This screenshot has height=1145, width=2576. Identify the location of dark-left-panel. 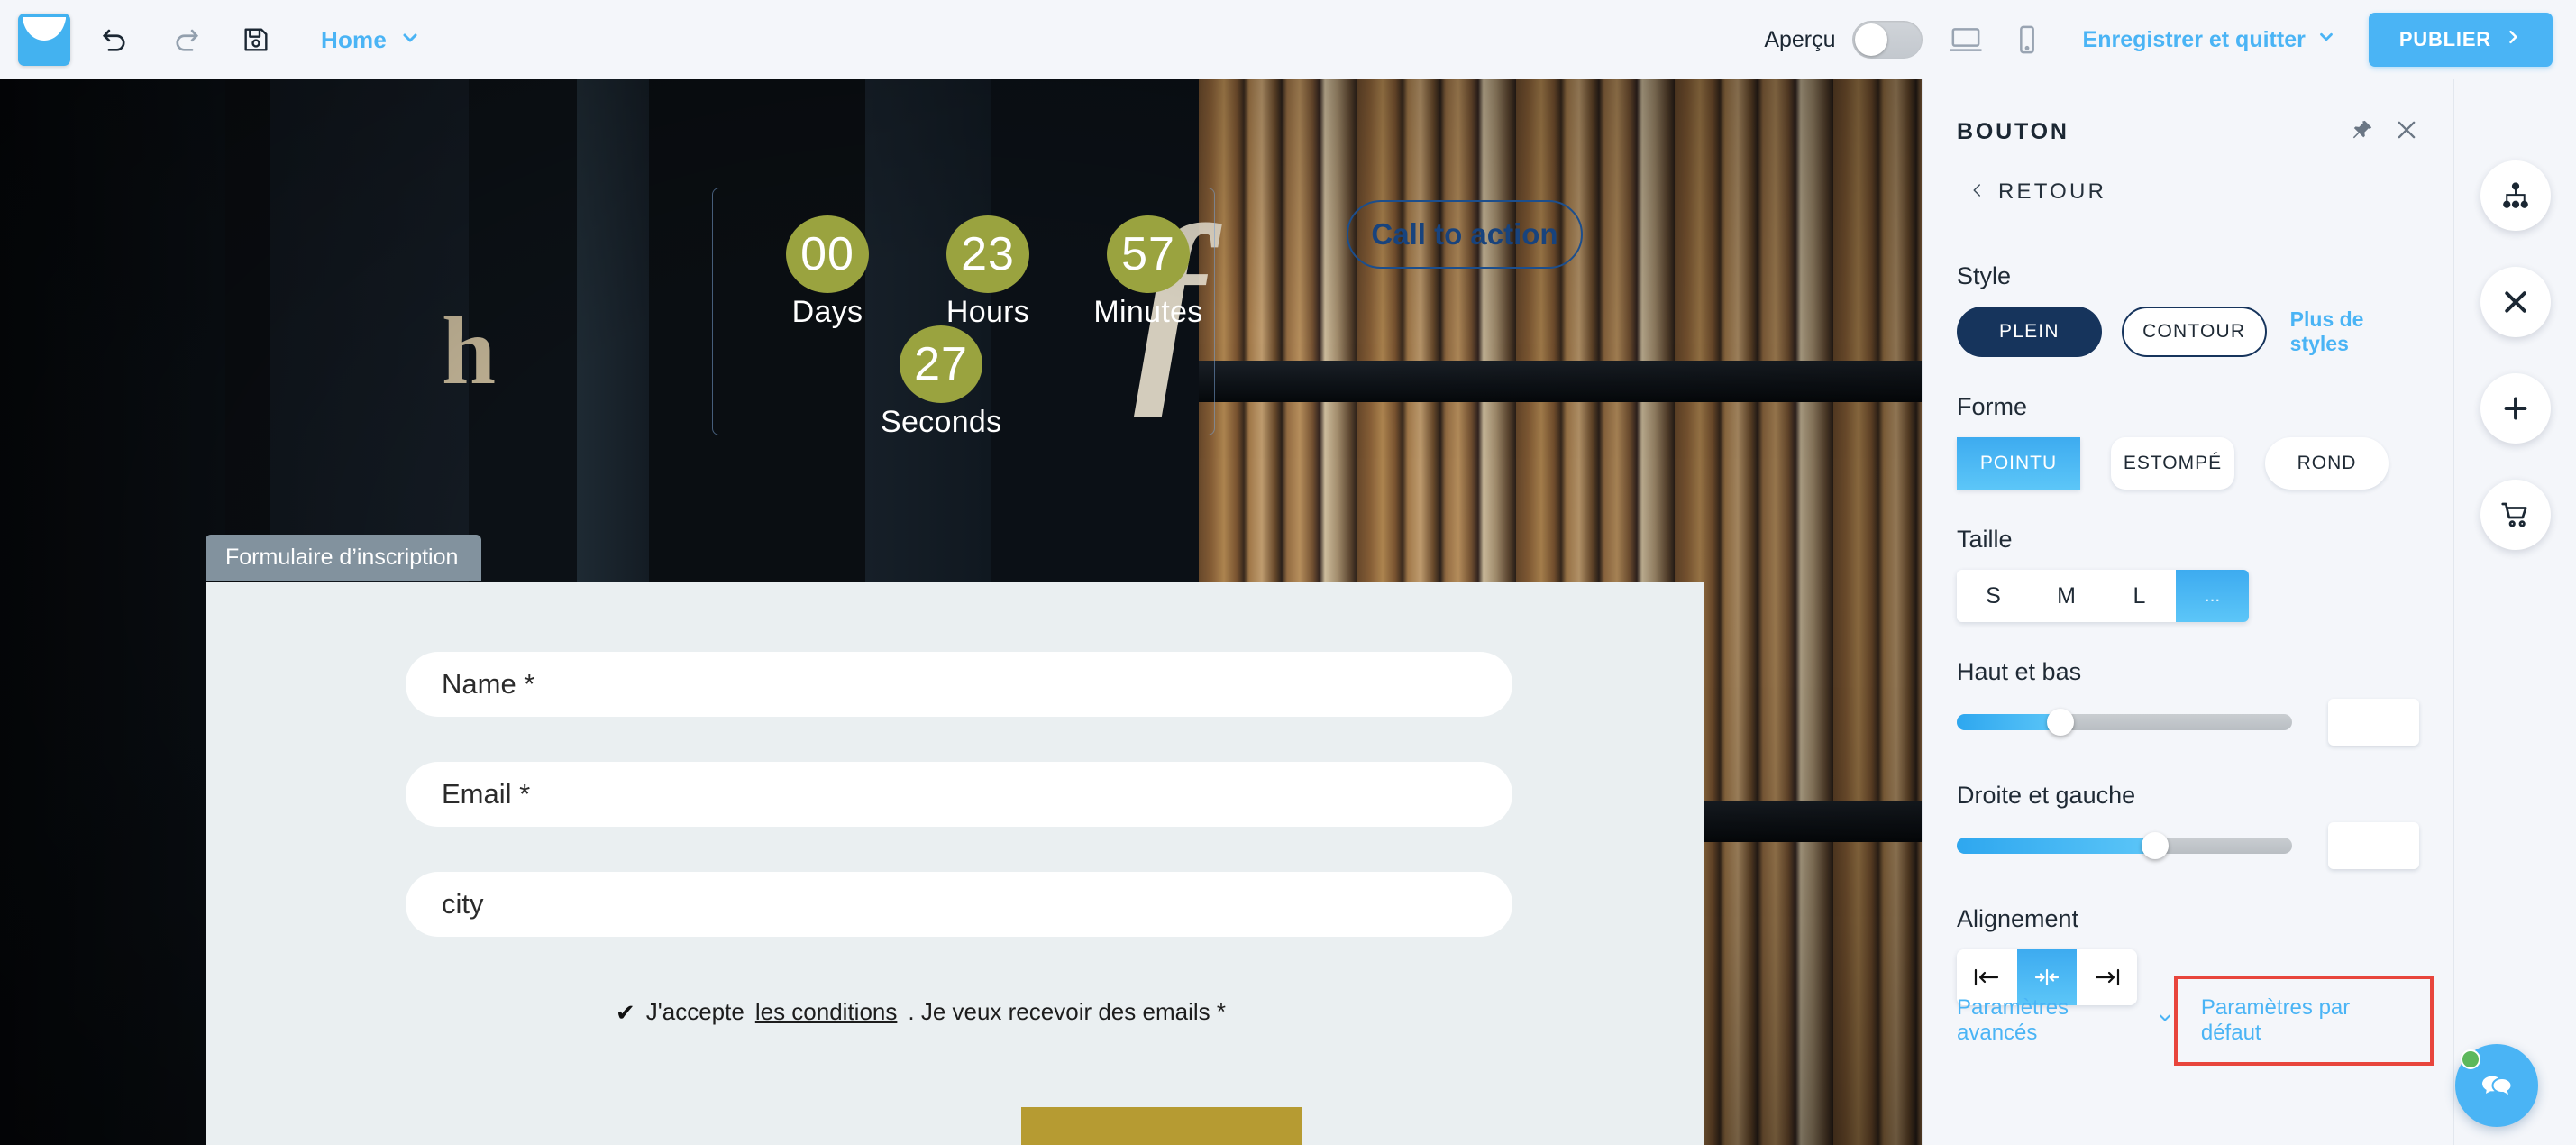
(112, 612).